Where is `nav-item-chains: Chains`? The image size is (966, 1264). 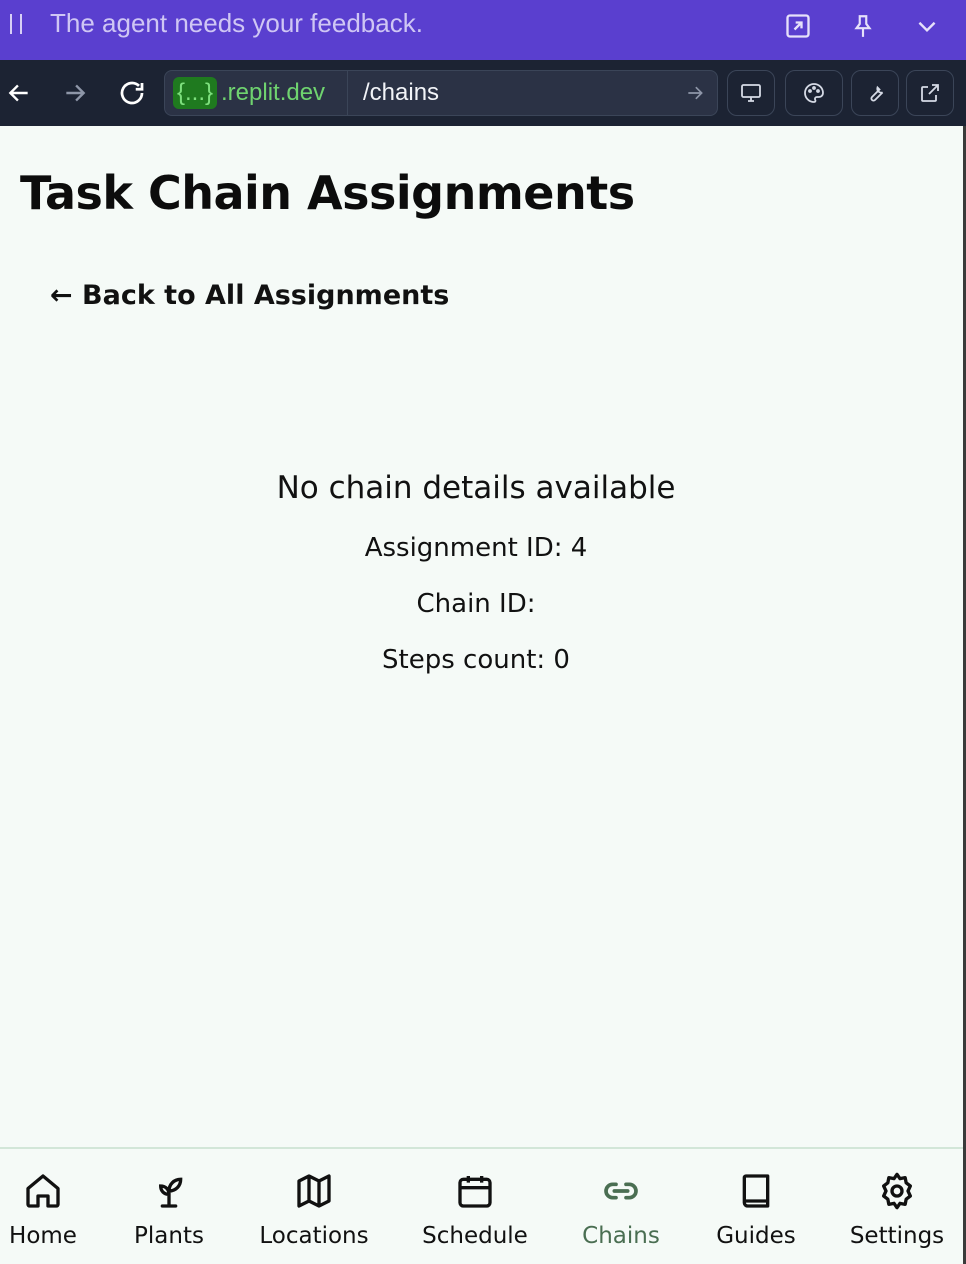
nav-item-chains: Chains is located at coordinates (621, 1210).